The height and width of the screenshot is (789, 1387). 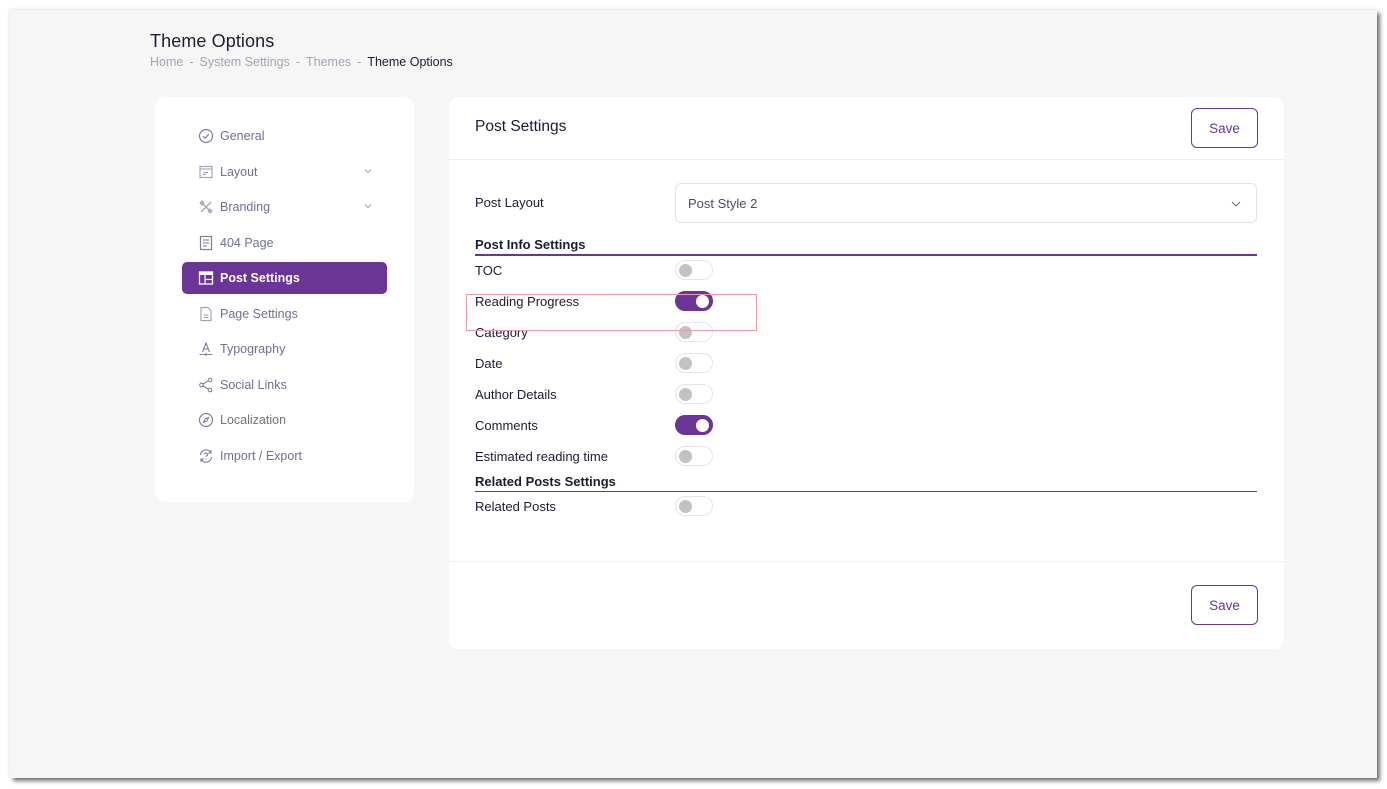 I want to click on breadcrumb-system-settings: System Settings, so click(x=245, y=62).